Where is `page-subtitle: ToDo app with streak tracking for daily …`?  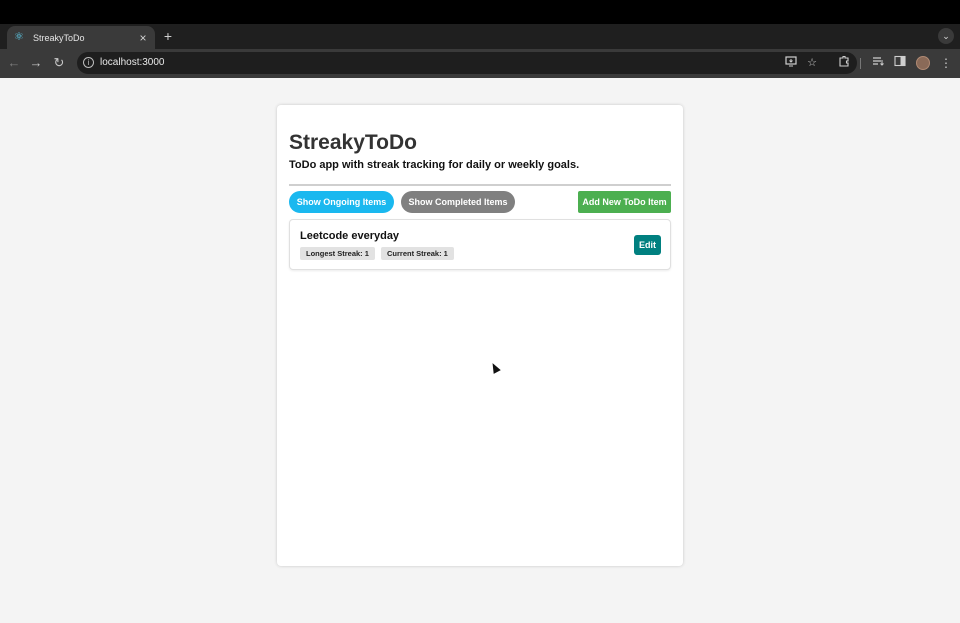
page-subtitle: ToDo app with streak tracking for daily … is located at coordinates (434, 165).